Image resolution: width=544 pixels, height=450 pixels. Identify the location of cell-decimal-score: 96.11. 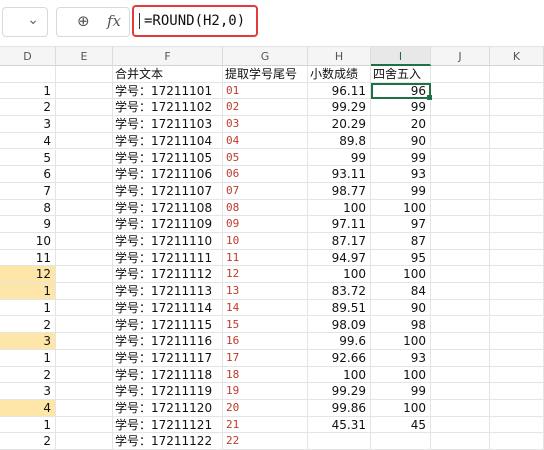
(339, 91).